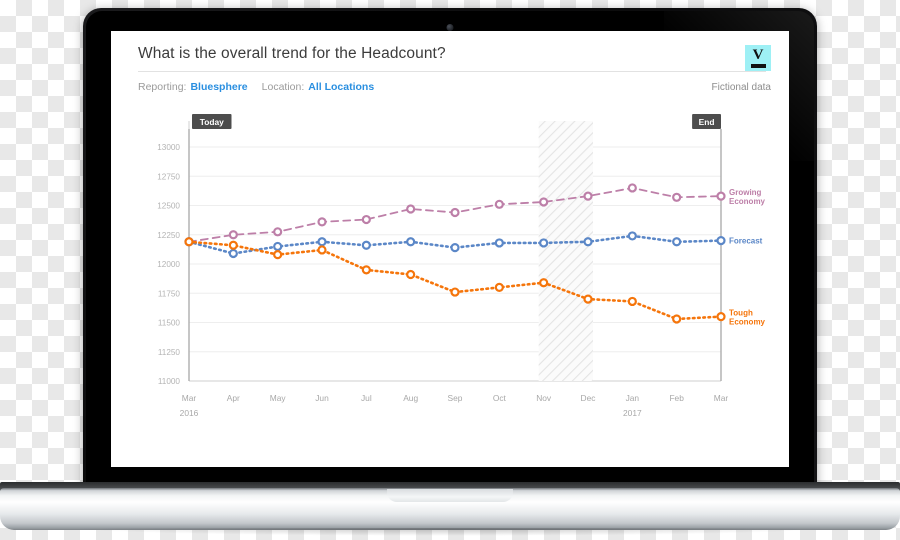 Image resolution: width=900 pixels, height=540 pixels. I want to click on x-axis-tick-label: Feb, so click(676, 398).